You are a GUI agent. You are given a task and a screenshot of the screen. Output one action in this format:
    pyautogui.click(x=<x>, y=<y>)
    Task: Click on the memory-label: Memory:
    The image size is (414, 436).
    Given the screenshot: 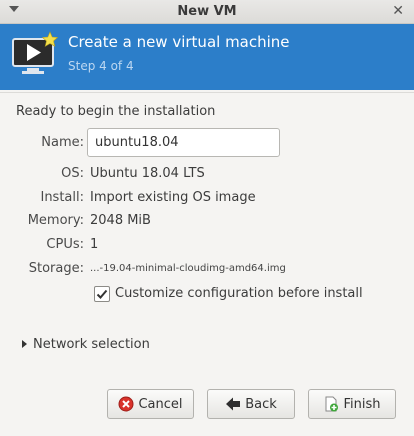 What is the action you would take?
    pyautogui.click(x=55, y=220)
    